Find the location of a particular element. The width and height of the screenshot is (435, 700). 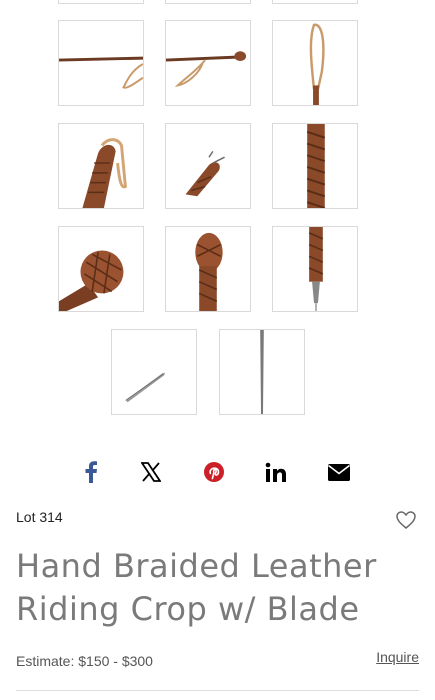

estimate-text: Estimate: $150 - $300 is located at coordinates (84, 661).